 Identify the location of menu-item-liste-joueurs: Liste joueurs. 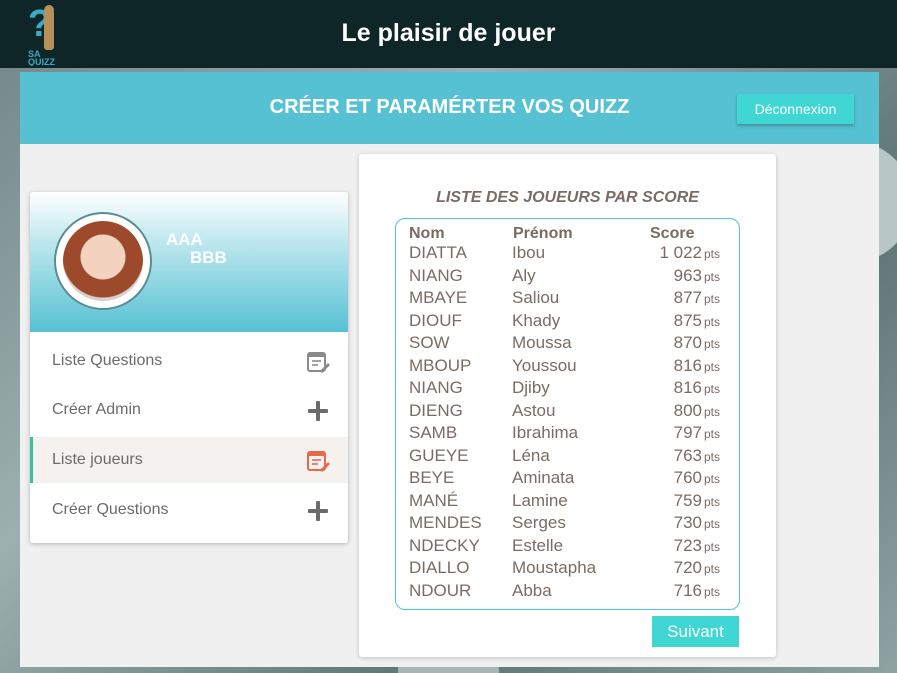
(189, 460).